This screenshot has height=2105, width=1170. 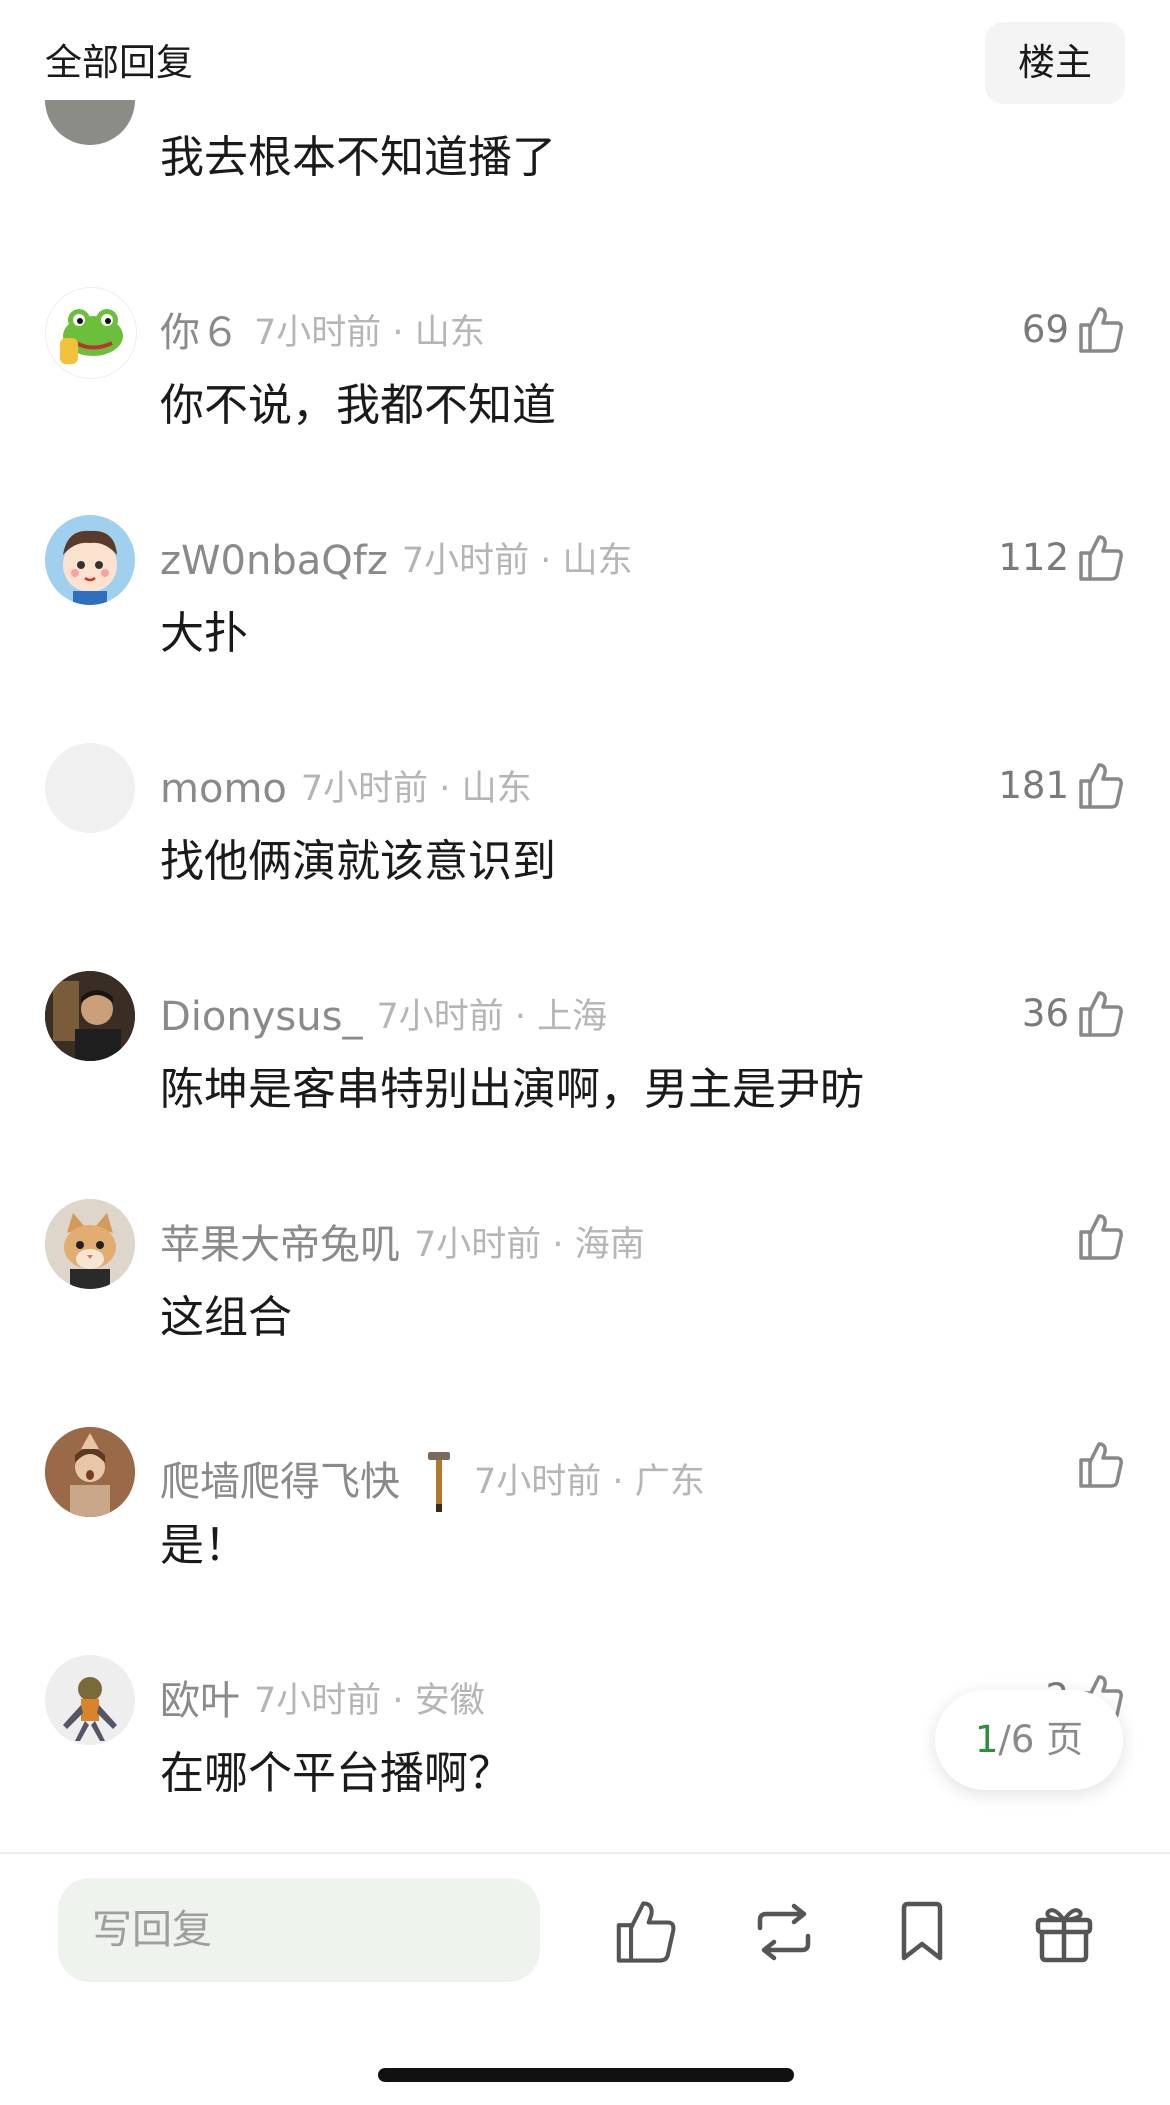 I want to click on comment-meta: Dionysus_ 7小时前 · 上海, so click(x=383, y=1017).